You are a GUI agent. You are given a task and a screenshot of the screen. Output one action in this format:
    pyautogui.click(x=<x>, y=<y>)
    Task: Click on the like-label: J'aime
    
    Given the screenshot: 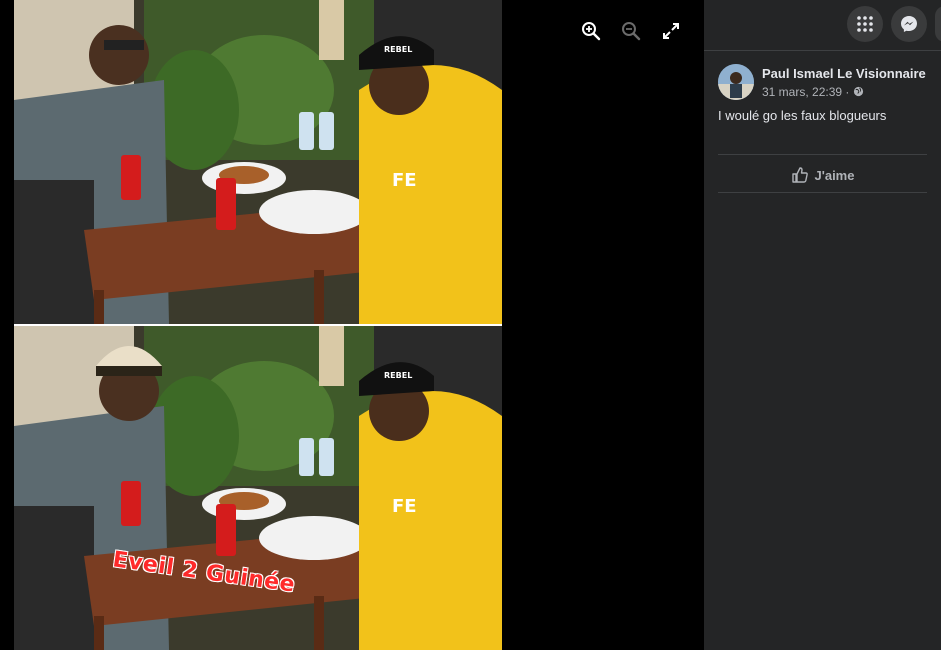 What is the action you would take?
    pyautogui.click(x=834, y=175)
    